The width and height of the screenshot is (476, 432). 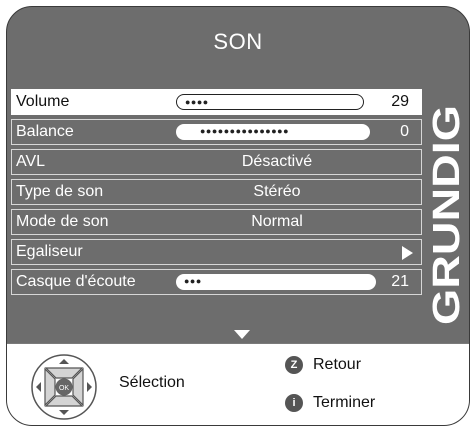 I want to click on menu-item-label: Casque d'écoute, so click(x=76, y=281).